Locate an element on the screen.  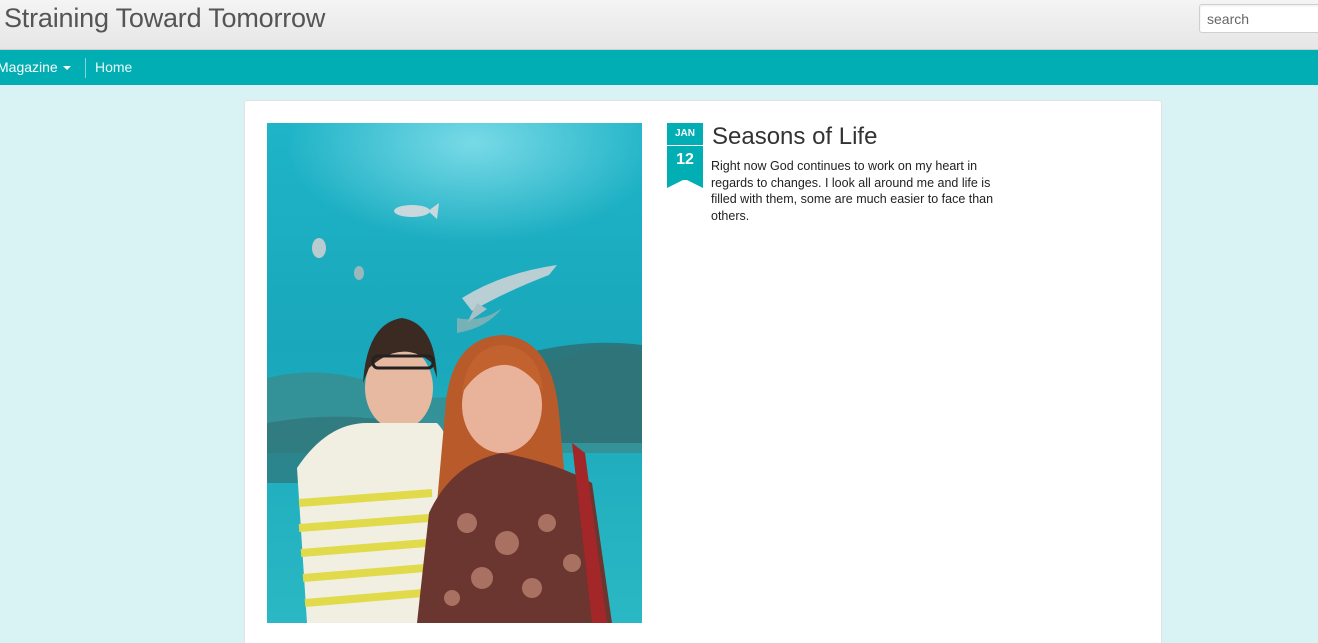
search-input is located at coordinates (1258, 18).